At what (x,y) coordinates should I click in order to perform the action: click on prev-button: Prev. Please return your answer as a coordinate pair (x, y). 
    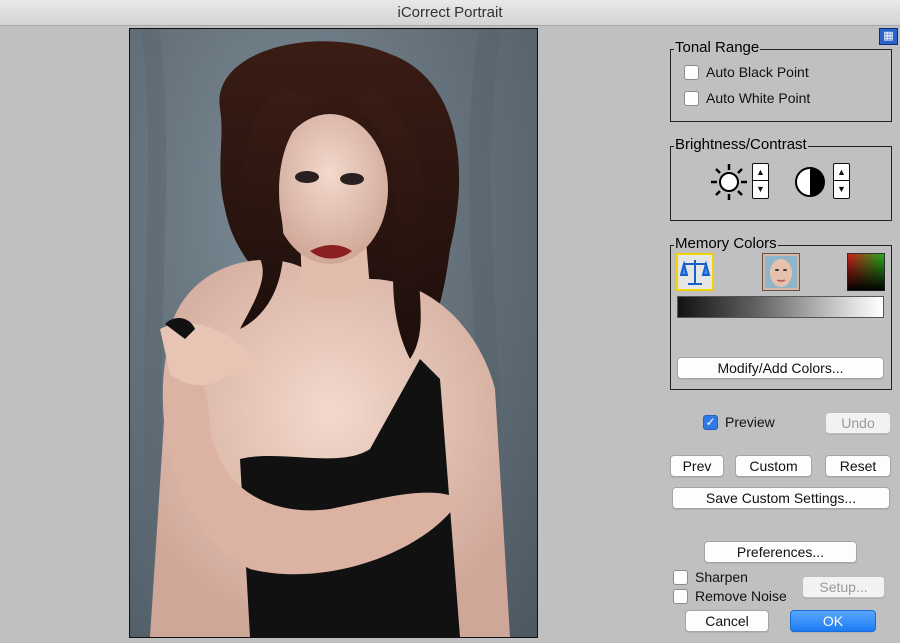
    Looking at the image, I should click on (697, 466).